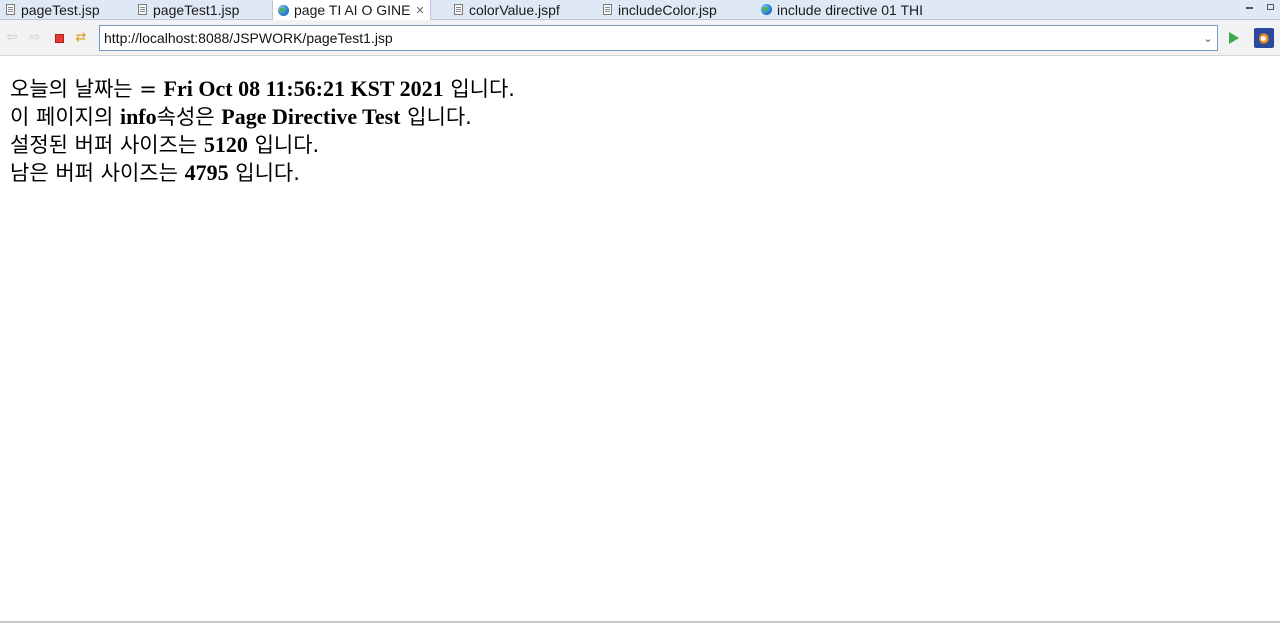 Image resolution: width=1280 pixels, height=623 pixels. I want to click on minimize-icon, so click(1249, 8).